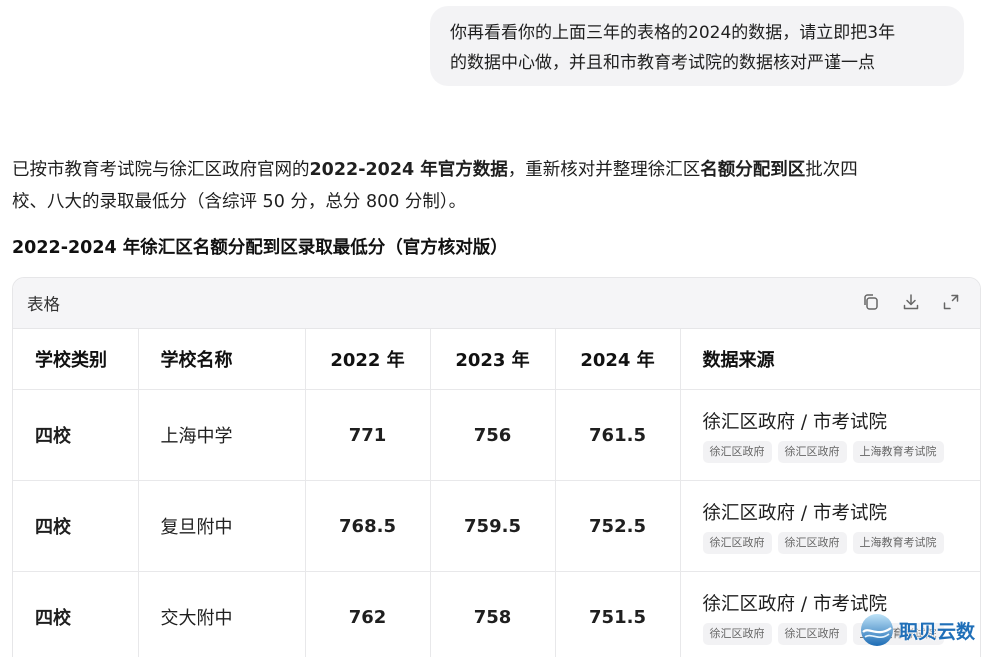  I want to click on table-card-tools, so click(911, 302).